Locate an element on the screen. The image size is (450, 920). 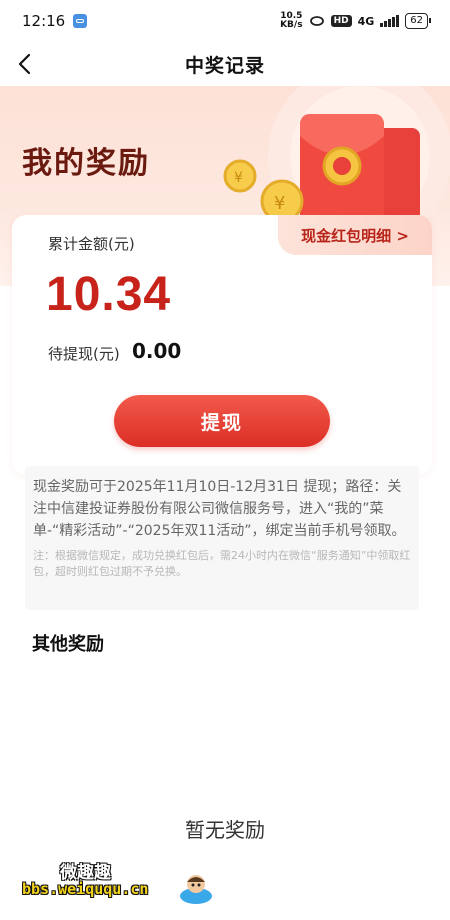
mascot-icon is located at coordinates (196, 889).